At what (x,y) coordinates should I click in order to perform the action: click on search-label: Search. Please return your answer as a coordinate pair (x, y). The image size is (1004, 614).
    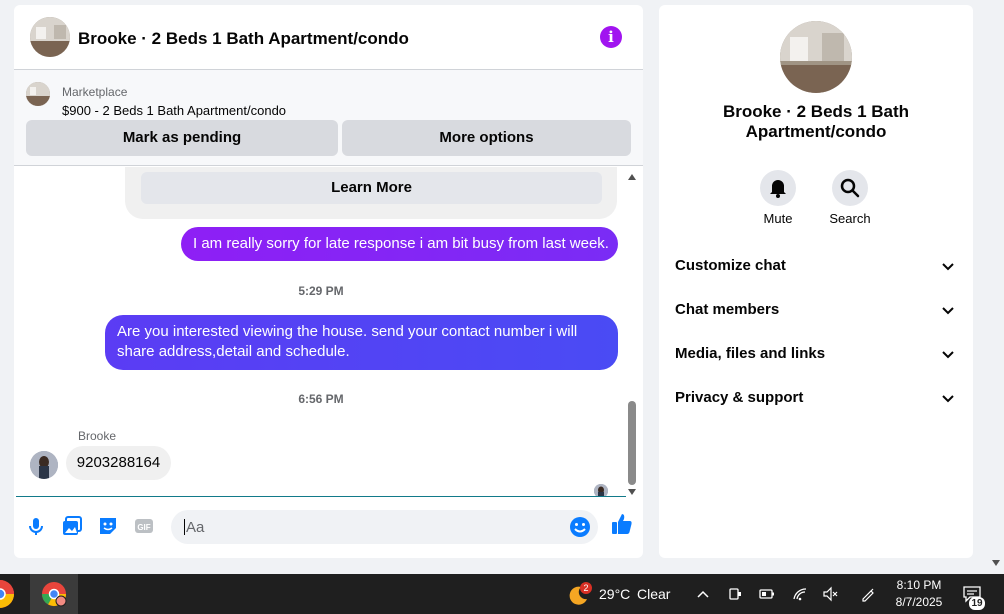
    Looking at the image, I should click on (850, 218).